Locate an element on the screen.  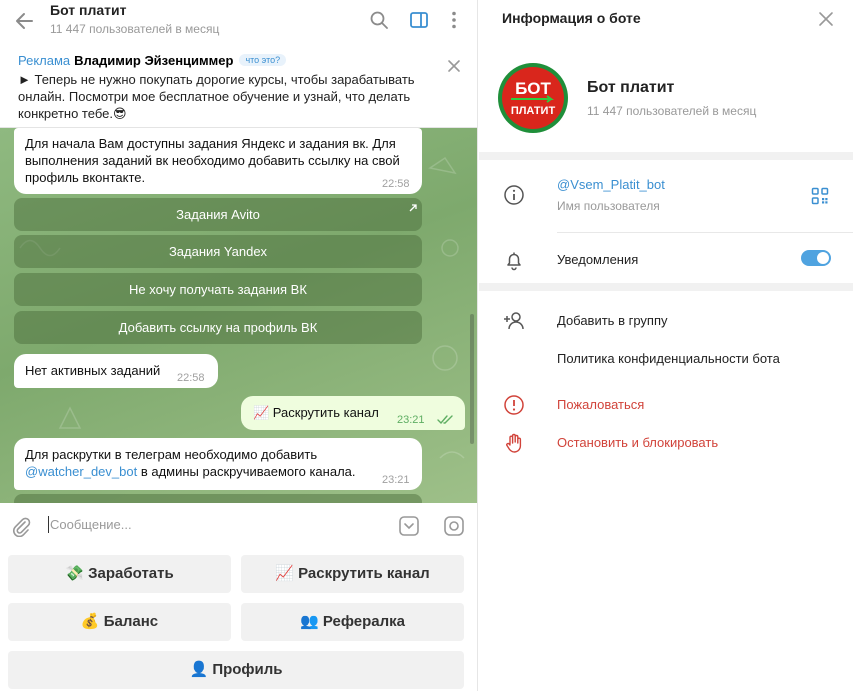
message-text: 📈 Раскрутить канал is located at coordinates (316, 412).